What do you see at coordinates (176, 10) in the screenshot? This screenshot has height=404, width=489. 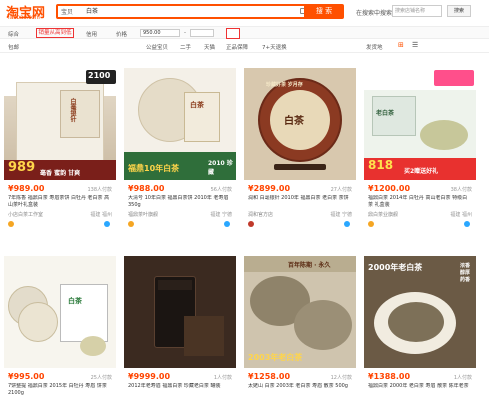 I see `search-input` at bounding box center [176, 10].